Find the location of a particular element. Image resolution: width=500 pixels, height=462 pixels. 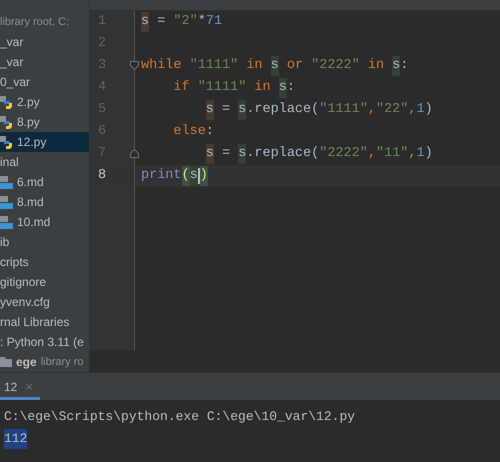

tree-item: 8.py is located at coordinates (44, 122).